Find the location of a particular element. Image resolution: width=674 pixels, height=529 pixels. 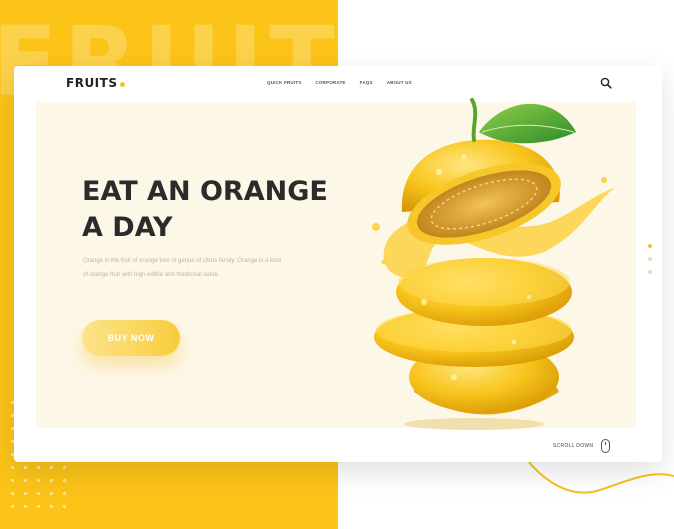

logo-dot is located at coordinates (123, 84).